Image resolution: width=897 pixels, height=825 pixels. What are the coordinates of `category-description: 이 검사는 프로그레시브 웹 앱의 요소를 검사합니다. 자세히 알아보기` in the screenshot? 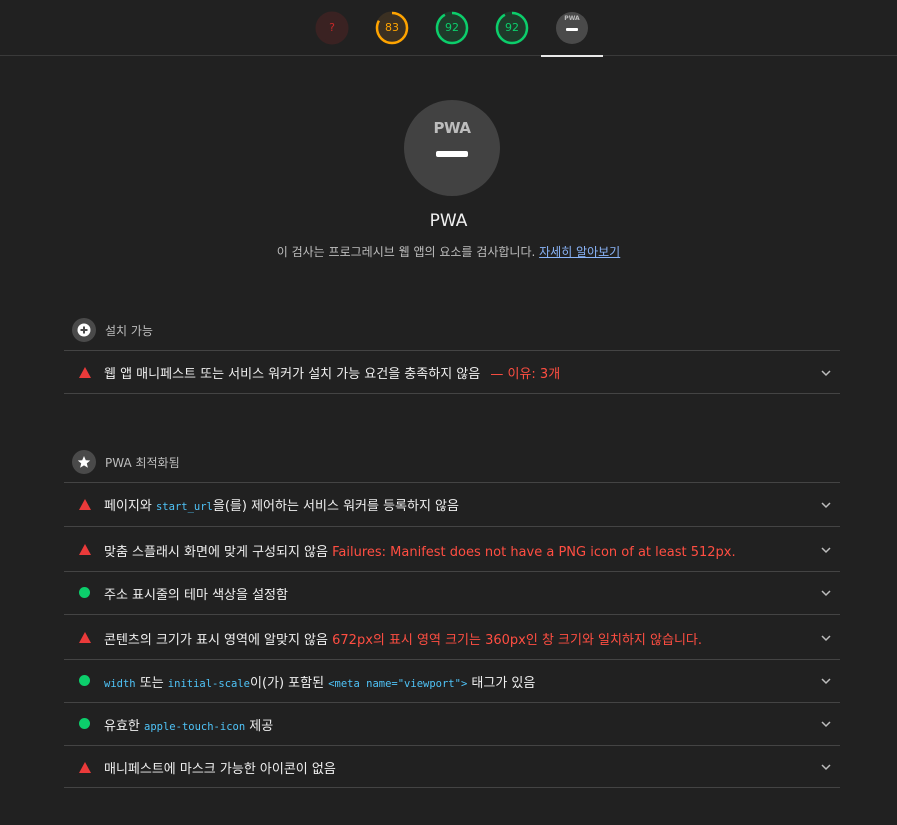 It's located at (448, 251).